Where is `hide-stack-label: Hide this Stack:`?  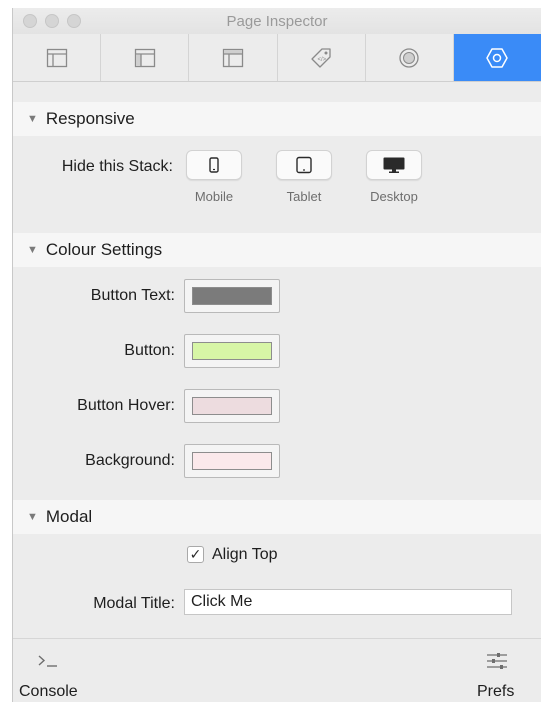 hide-stack-label: Hide this Stack: is located at coordinates (117, 166).